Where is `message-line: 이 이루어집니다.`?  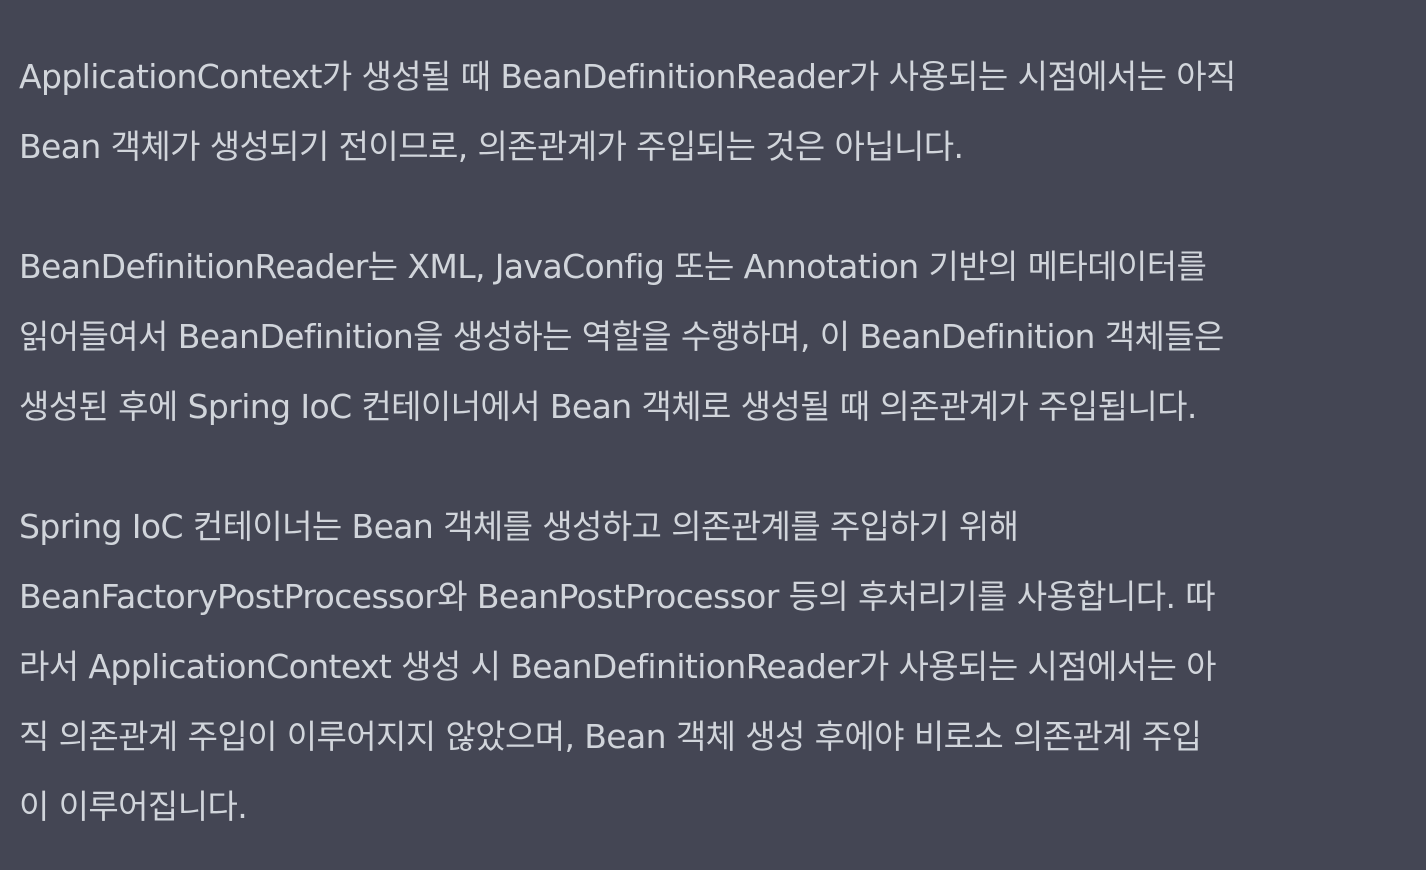
message-line: 이 이루어집니다. is located at coordinates (133, 806).